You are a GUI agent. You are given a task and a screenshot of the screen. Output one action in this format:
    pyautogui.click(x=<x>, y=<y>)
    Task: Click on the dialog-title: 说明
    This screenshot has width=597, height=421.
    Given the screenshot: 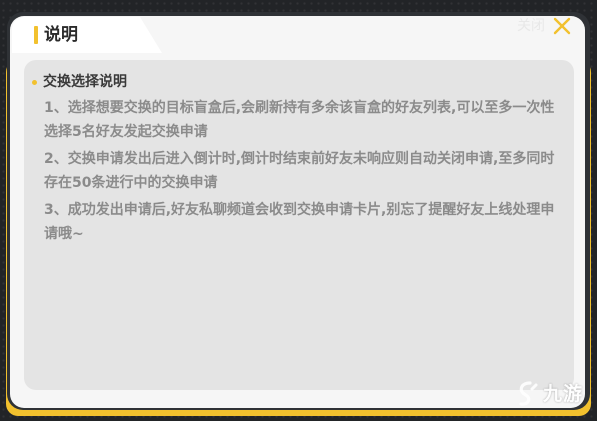 What is the action you would take?
    pyautogui.click(x=61, y=35)
    